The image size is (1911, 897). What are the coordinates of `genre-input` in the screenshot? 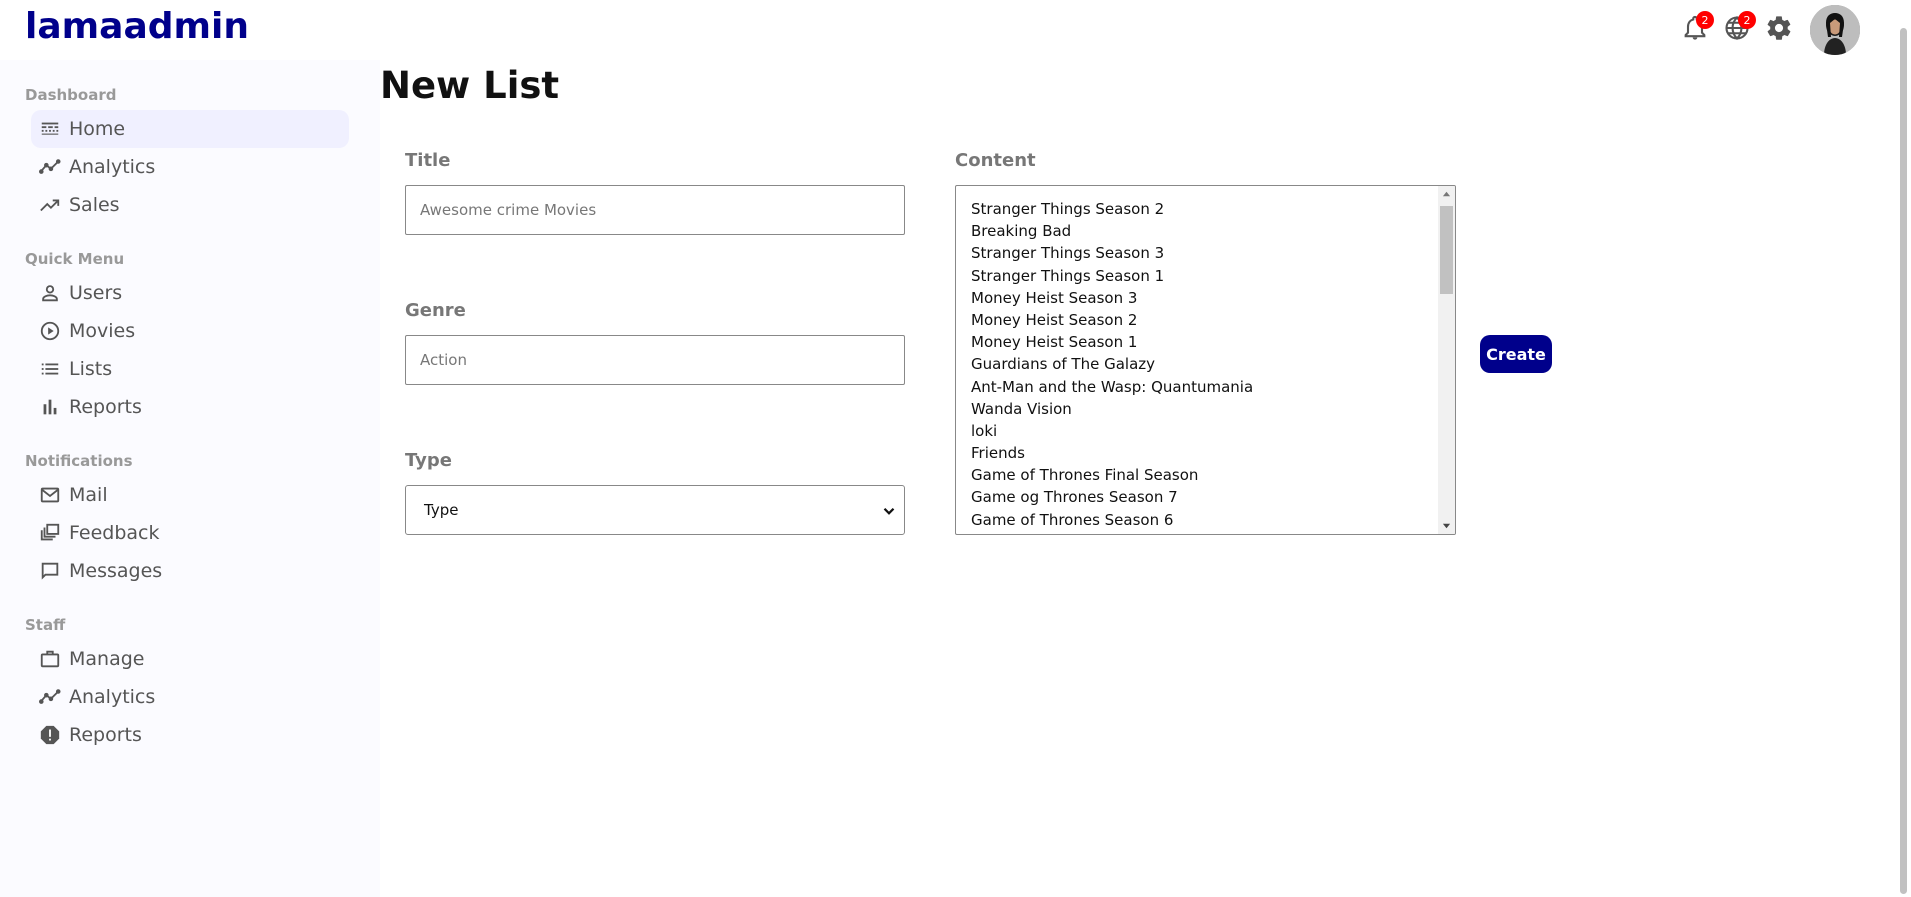 It's located at (655, 360).